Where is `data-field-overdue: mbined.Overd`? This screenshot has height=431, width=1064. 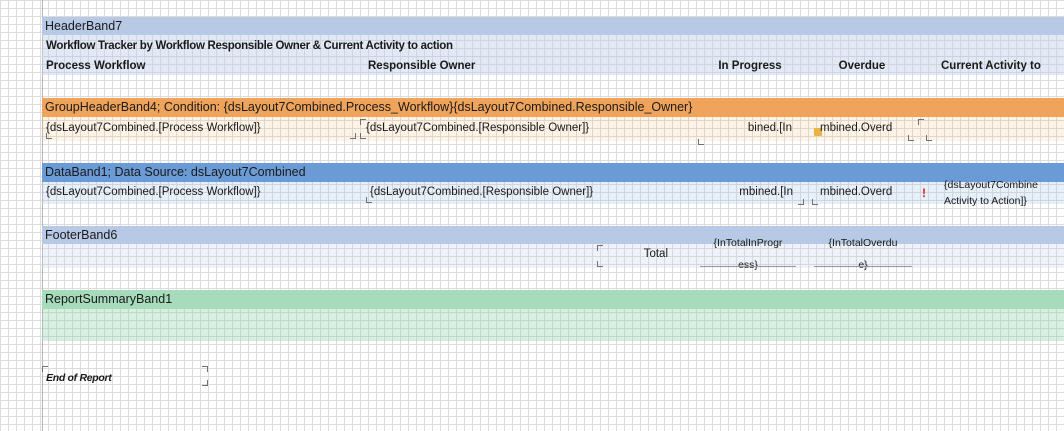 data-field-overdue: mbined.Overd is located at coordinates (866, 192).